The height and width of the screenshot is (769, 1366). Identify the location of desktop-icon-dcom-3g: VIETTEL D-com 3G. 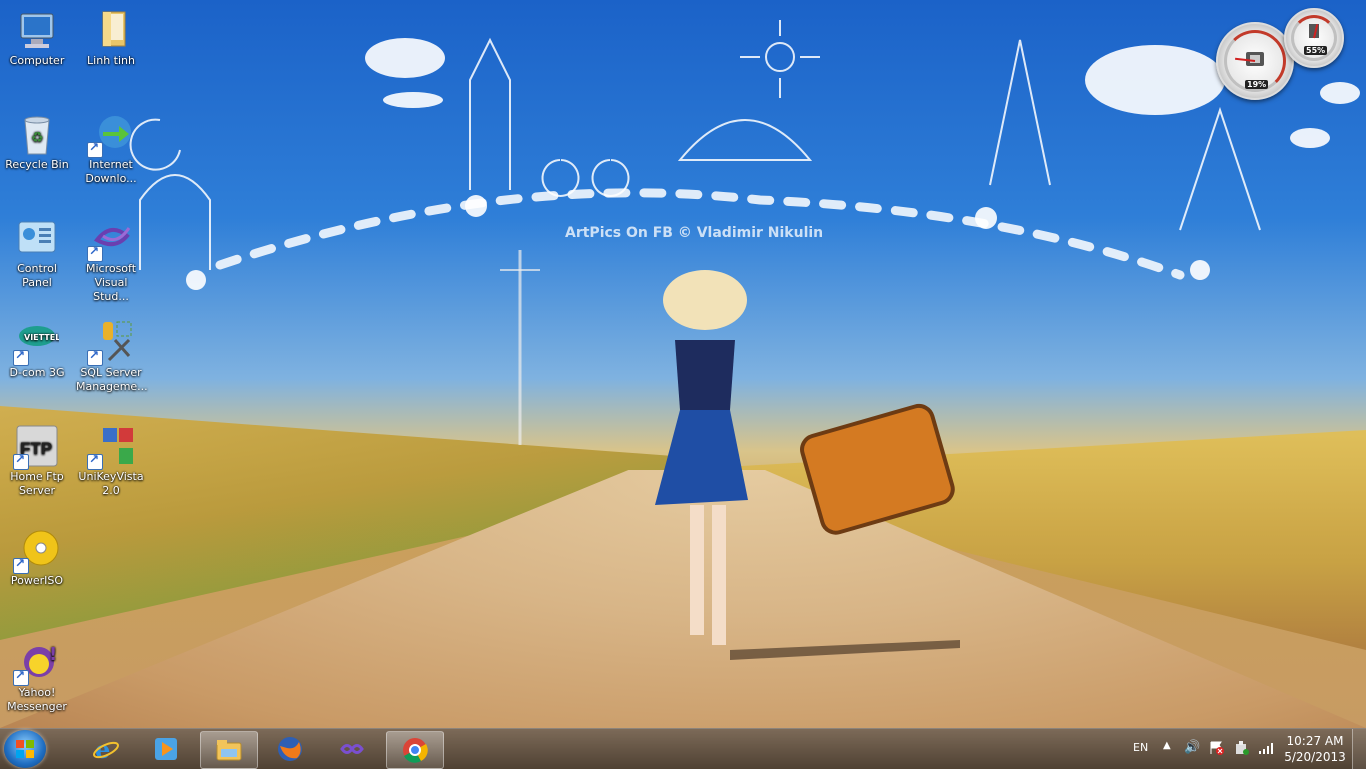
(37, 350).